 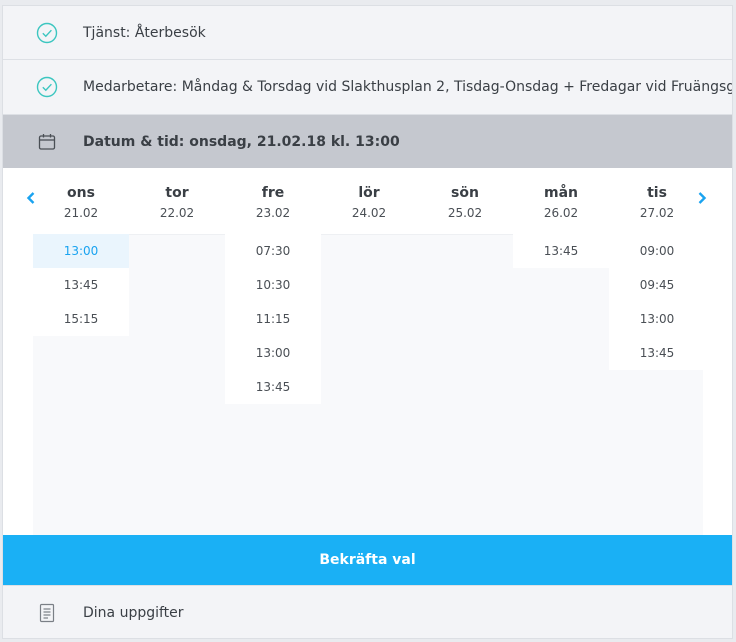 What do you see at coordinates (465, 213) in the screenshot?
I see `day-date: 25.02` at bounding box center [465, 213].